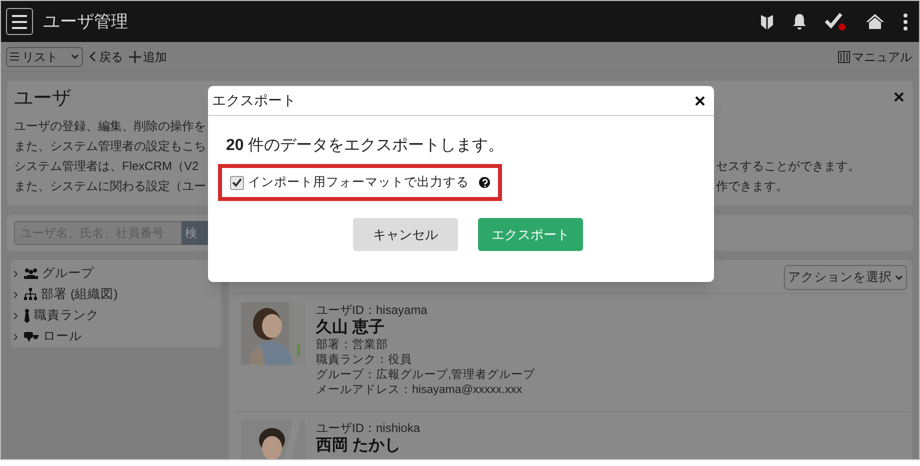 The image size is (920, 466). I want to click on cancel-button: キャンセル, so click(405, 234).